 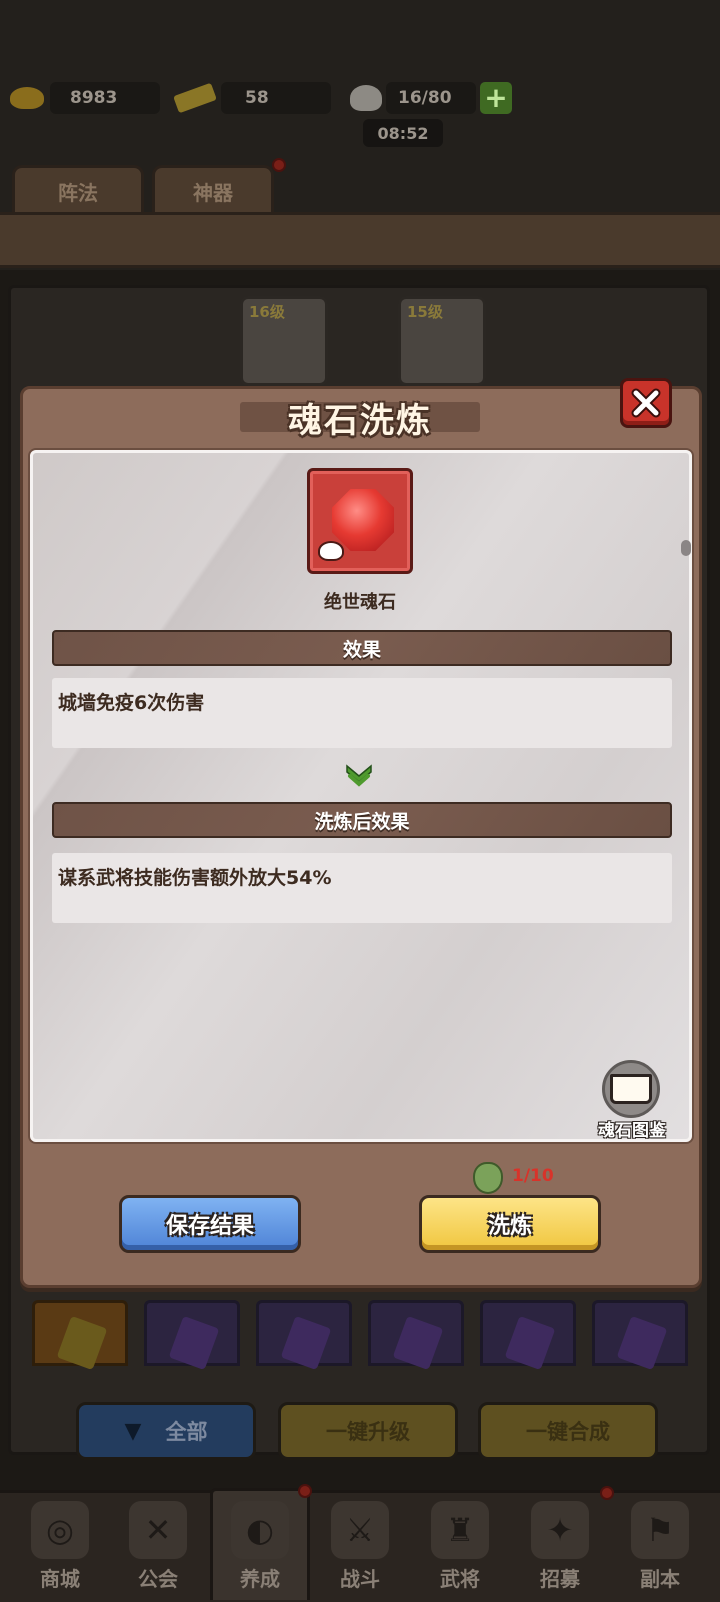 What do you see at coordinates (496, 98) in the screenshot?
I see `add-stamina-button: +` at bounding box center [496, 98].